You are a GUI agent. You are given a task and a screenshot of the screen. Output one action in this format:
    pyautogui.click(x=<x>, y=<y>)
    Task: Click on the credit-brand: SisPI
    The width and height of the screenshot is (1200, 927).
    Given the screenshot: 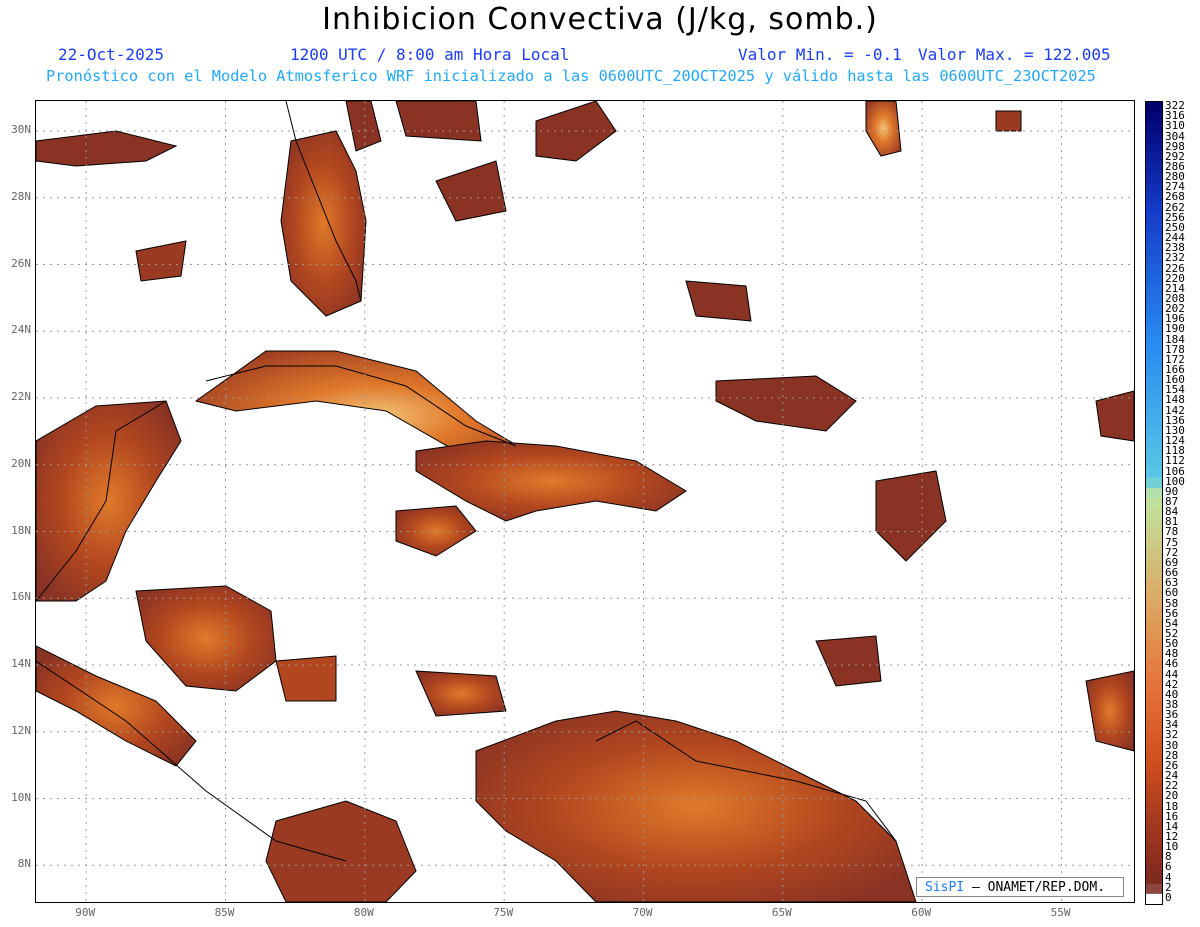 What is the action you would take?
    pyautogui.click(x=945, y=887)
    